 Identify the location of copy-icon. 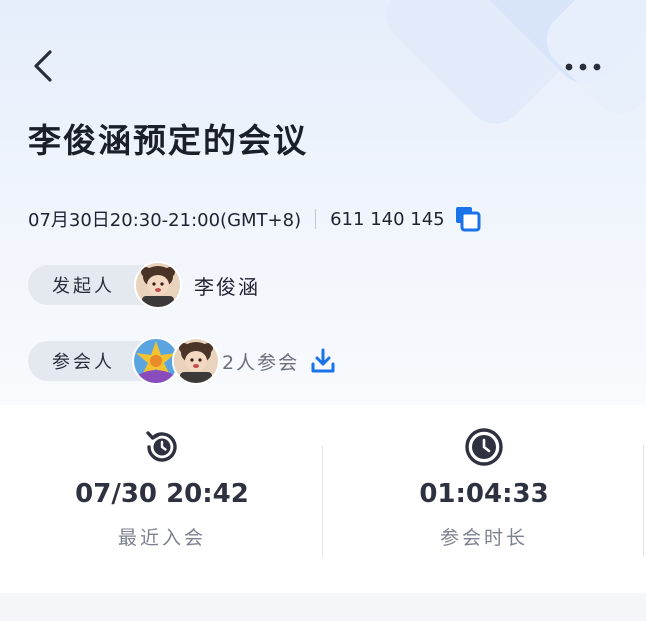
(468, 219).